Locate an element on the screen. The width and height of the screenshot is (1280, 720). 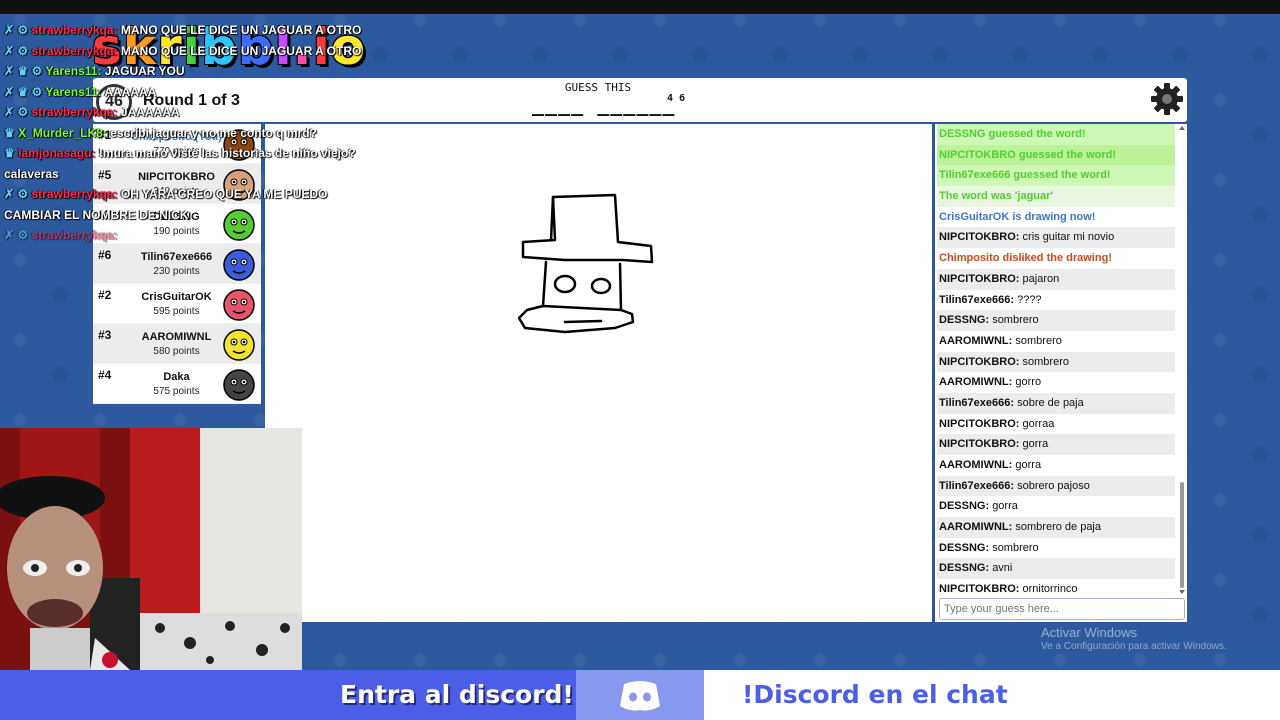
chat-message: Chimposito disliked the drawing! is located at coordinates (1025, 258).